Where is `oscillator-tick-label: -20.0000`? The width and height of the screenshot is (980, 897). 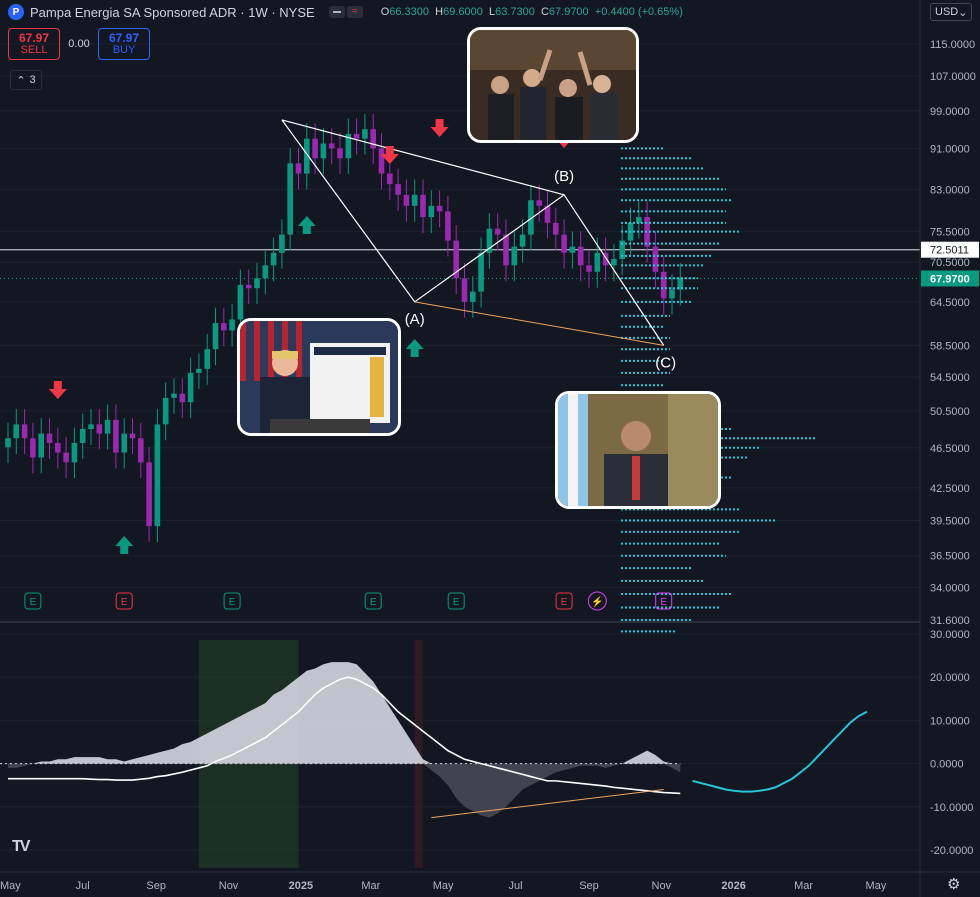
oscillator-tick-label: -20.0000 is located at coordinates (951, 851).